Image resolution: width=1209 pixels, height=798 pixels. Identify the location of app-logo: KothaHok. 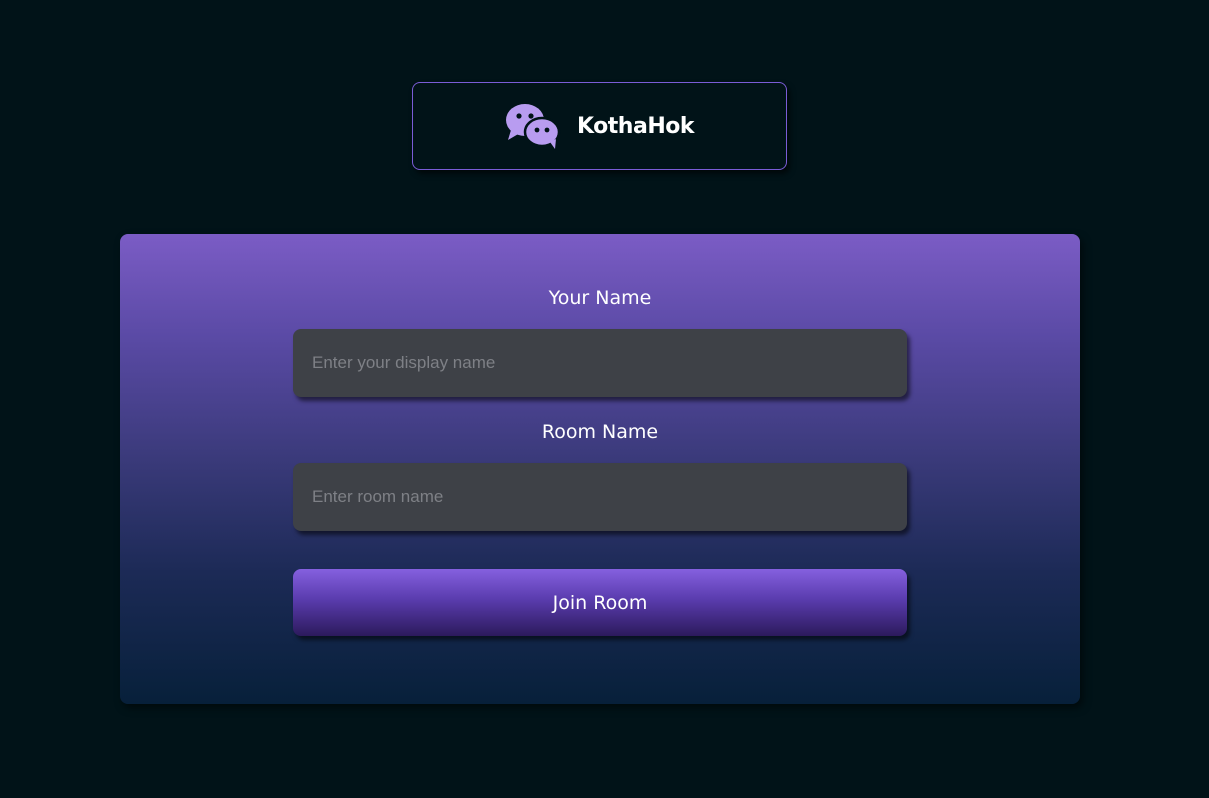
(599, 126).